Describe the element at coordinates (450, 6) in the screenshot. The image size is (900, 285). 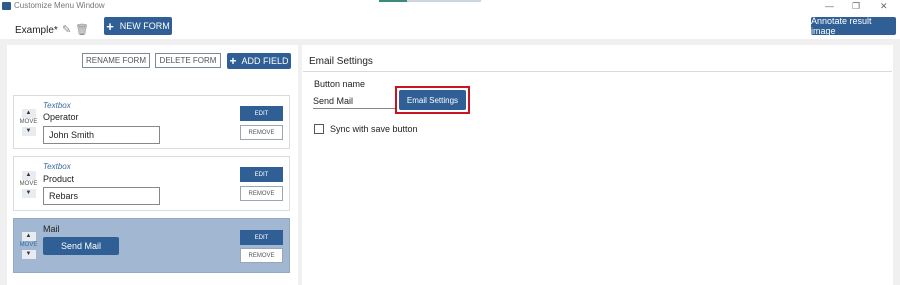
I see `title-bar: Customize Menu Window — ❐ ✕` at that location.